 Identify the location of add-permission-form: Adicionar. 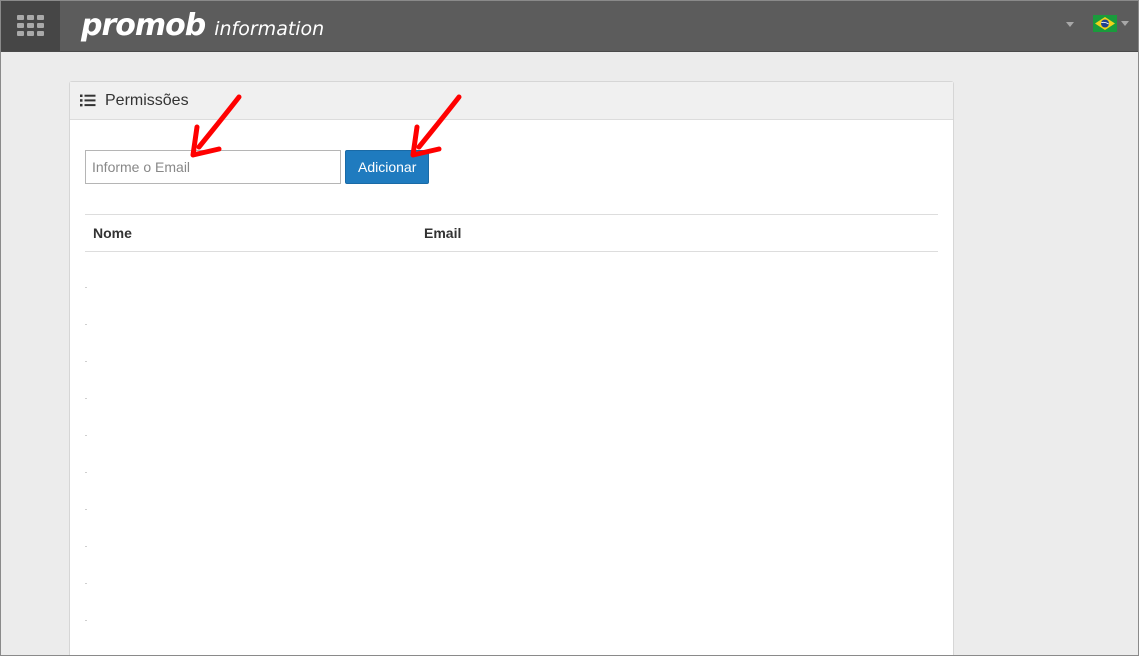
(257, 167).